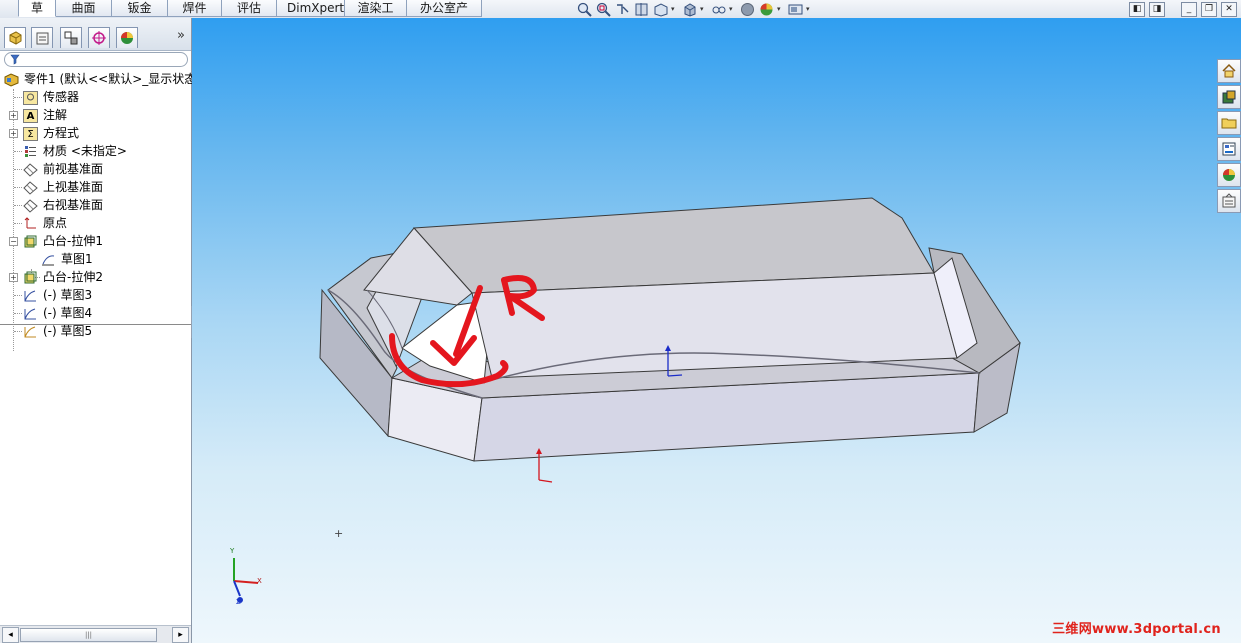  I want to click on tab-render-tools: 渲染工具, so click(376, 15).